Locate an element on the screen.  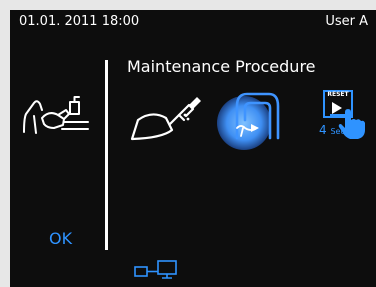
hold-duration-number: 4 is located at coordinates (323, 130).